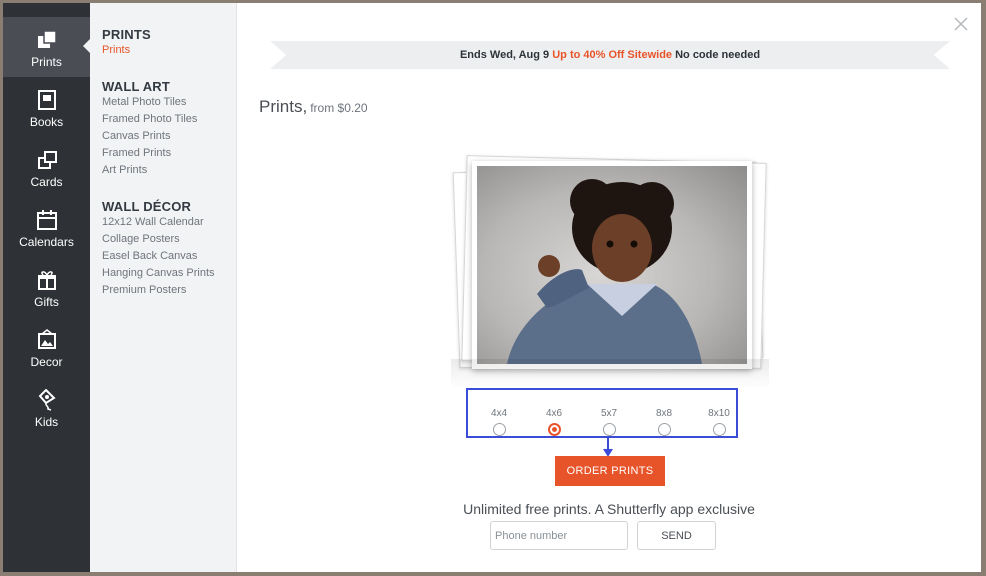  Describe the element at coordinates (116, 50) in the screenshot. I see `menu-link-prints: Prints` at that location.